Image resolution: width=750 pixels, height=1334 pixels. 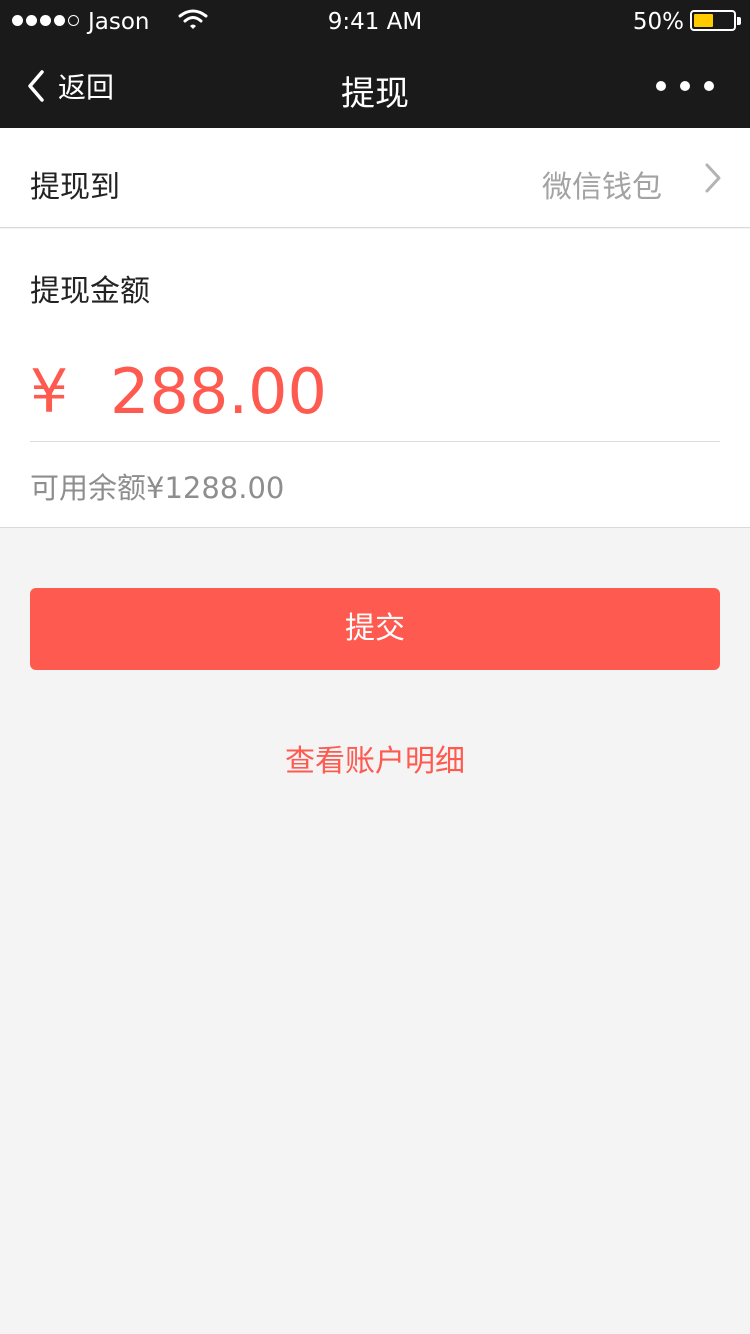 What do you see at coordinates (218, 391) in the screenshot?
I see `amount-value: 288.00` at bounding box center [218, 391].